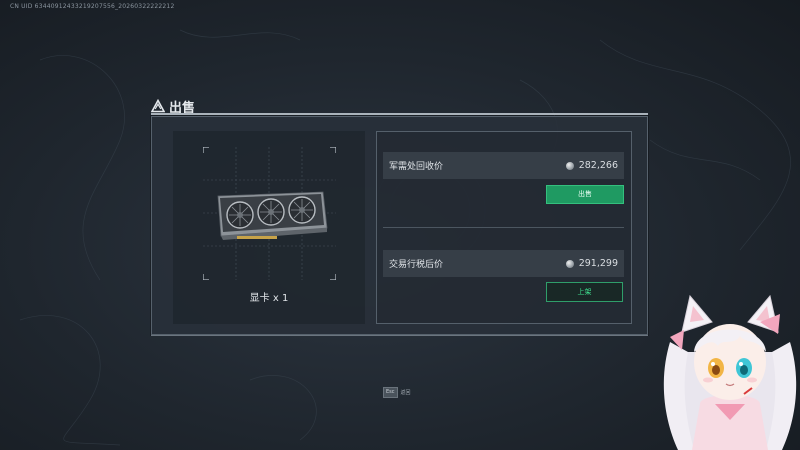 Image resolution: width=800 pixels, height=450 pixels. Describe the element at coordinates (405, 393) in the screenshot. I see `back-label: 返回` at that location.